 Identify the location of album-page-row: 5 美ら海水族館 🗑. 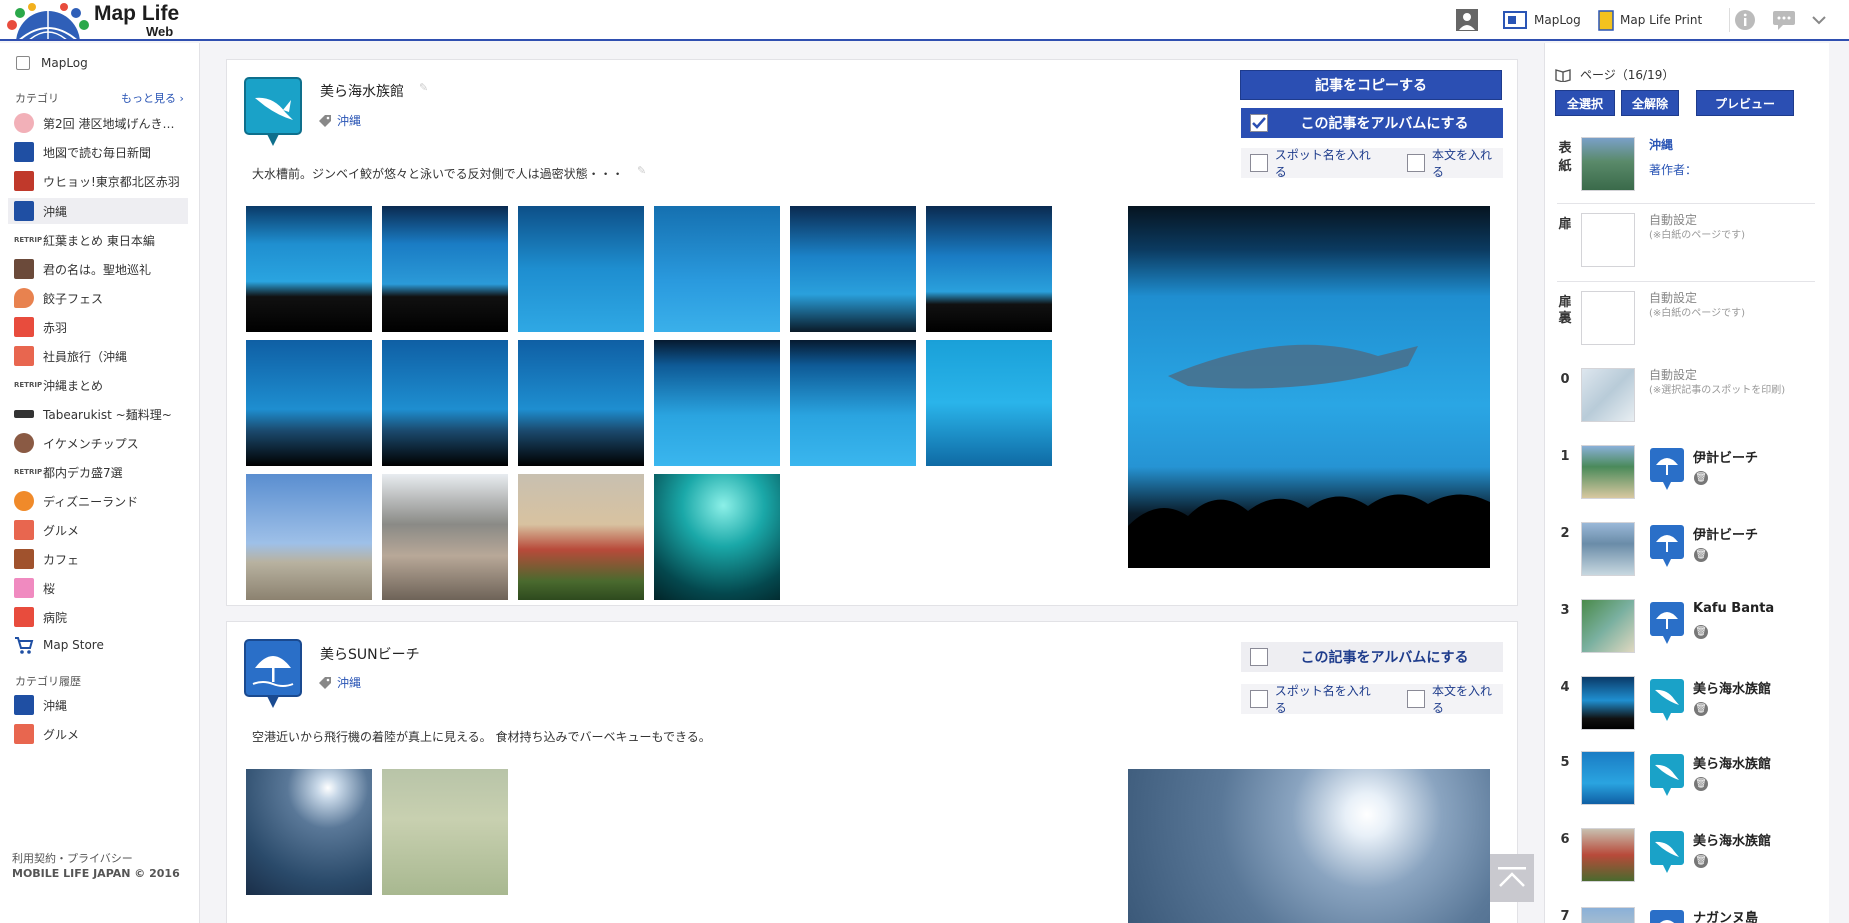
(1680, 783).